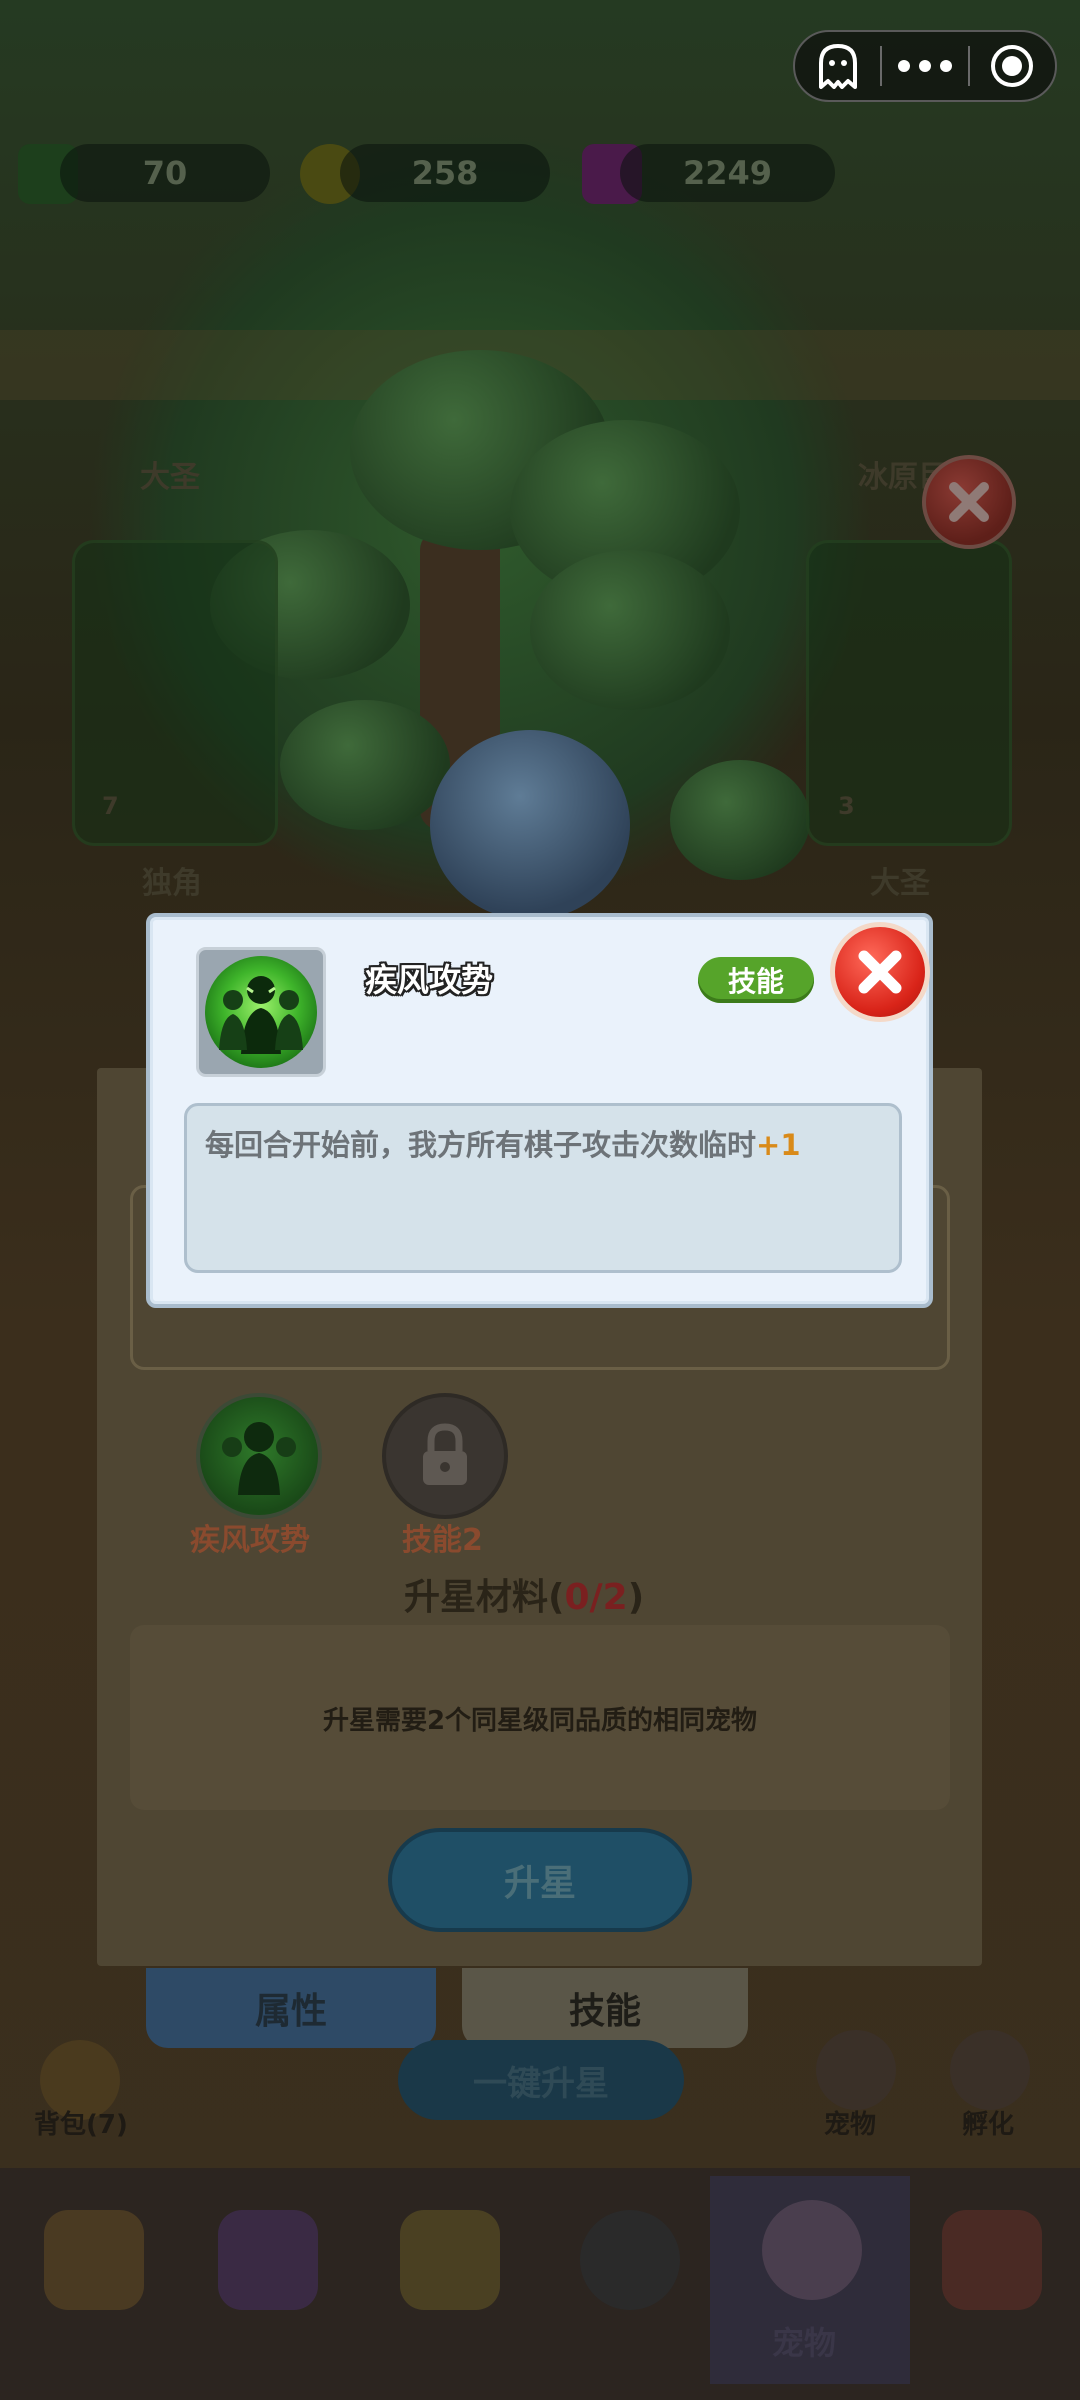 This screenshot has height=2400, width=1080. Describe the element at coordinates (850, 2125) in the screenshot. I see `pet-shortcut-label: 宠物` at that location.